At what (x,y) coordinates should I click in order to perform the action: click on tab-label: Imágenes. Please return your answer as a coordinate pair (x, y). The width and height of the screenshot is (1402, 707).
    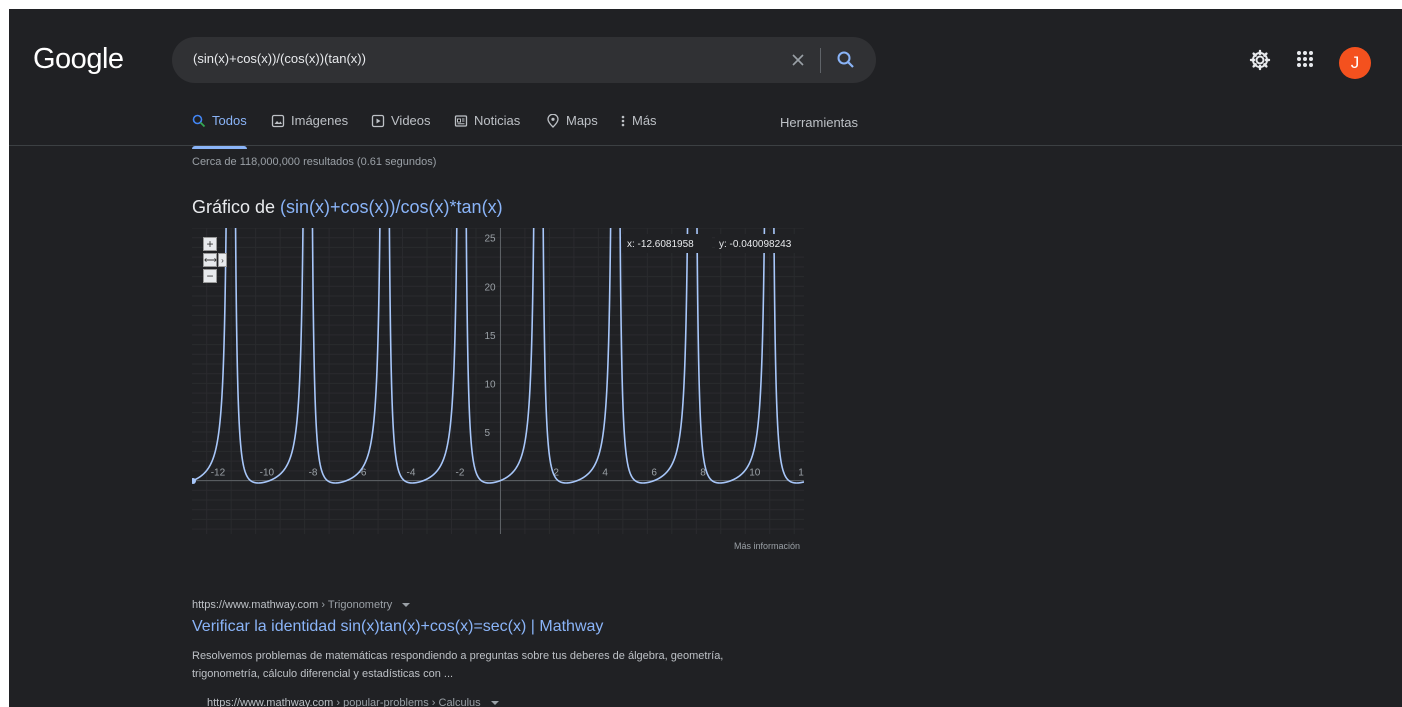
    Looking at the image, I should click on (320, 120).